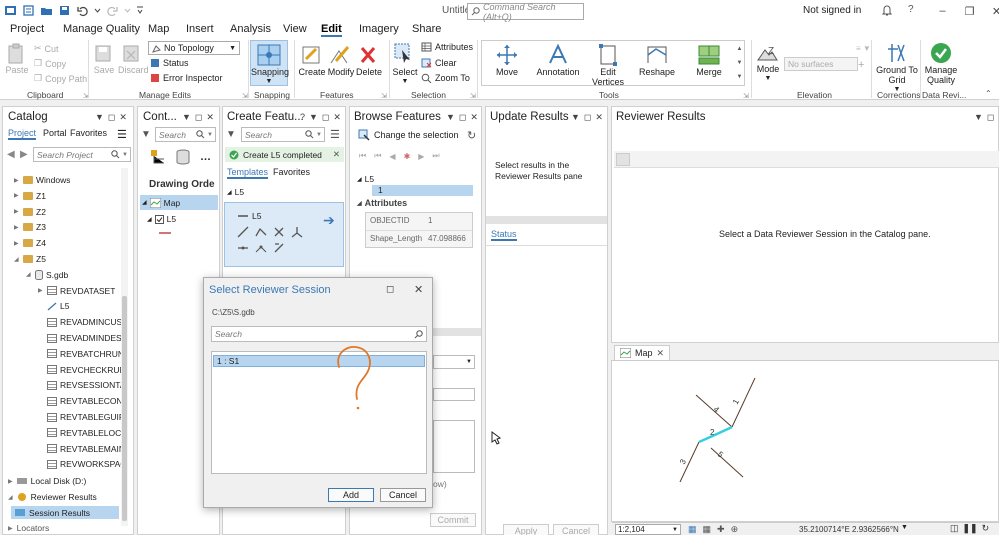  Describe the element at coordinates (421, 156) in the screenshot. I see `next-feature-icon: ▶` at that location.